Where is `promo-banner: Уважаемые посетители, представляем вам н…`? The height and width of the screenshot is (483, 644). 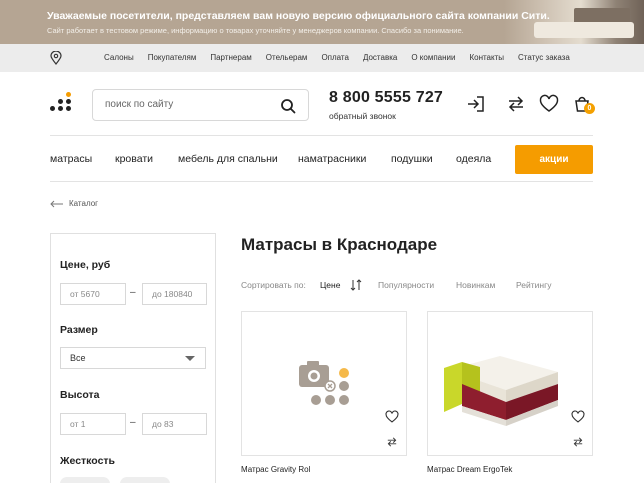
promo-banner: Уважаемые посетители, представляем вам н… is located at coordinates (322, 22).